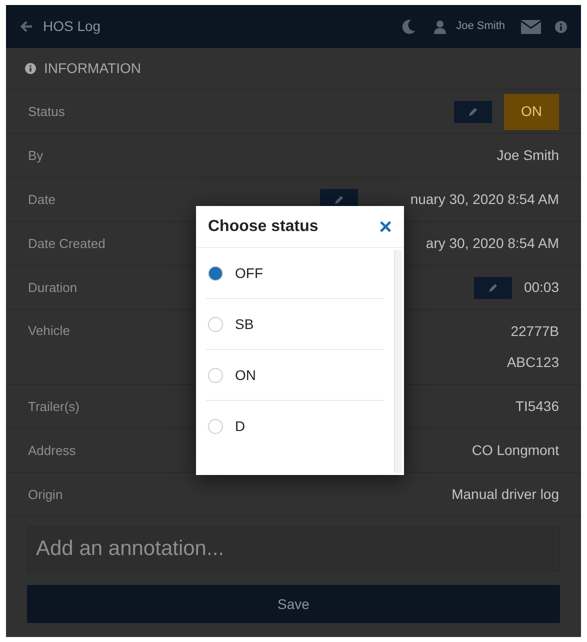 This screenshot has width=587, height=642. What do you see at coordinates (54, 407) in the screenshot?
I see `field-label: Trailer(s)` at bounding box center [54, 407].